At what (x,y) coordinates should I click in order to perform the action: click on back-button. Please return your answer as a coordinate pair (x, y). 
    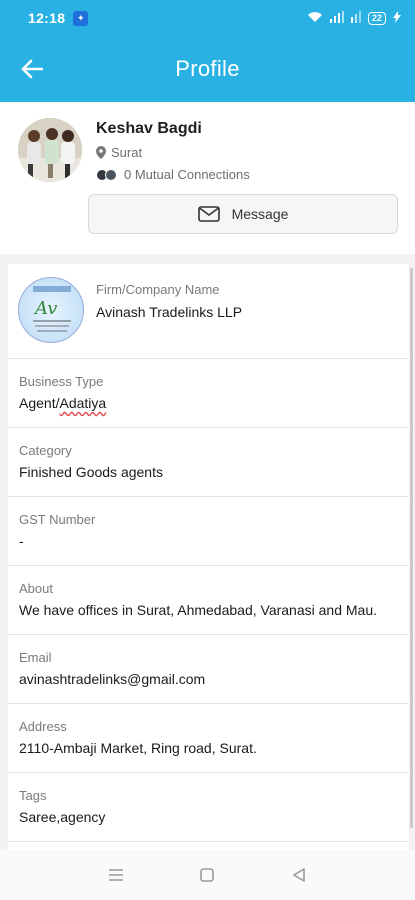
    Looking at the image, I should click on (32, 69).